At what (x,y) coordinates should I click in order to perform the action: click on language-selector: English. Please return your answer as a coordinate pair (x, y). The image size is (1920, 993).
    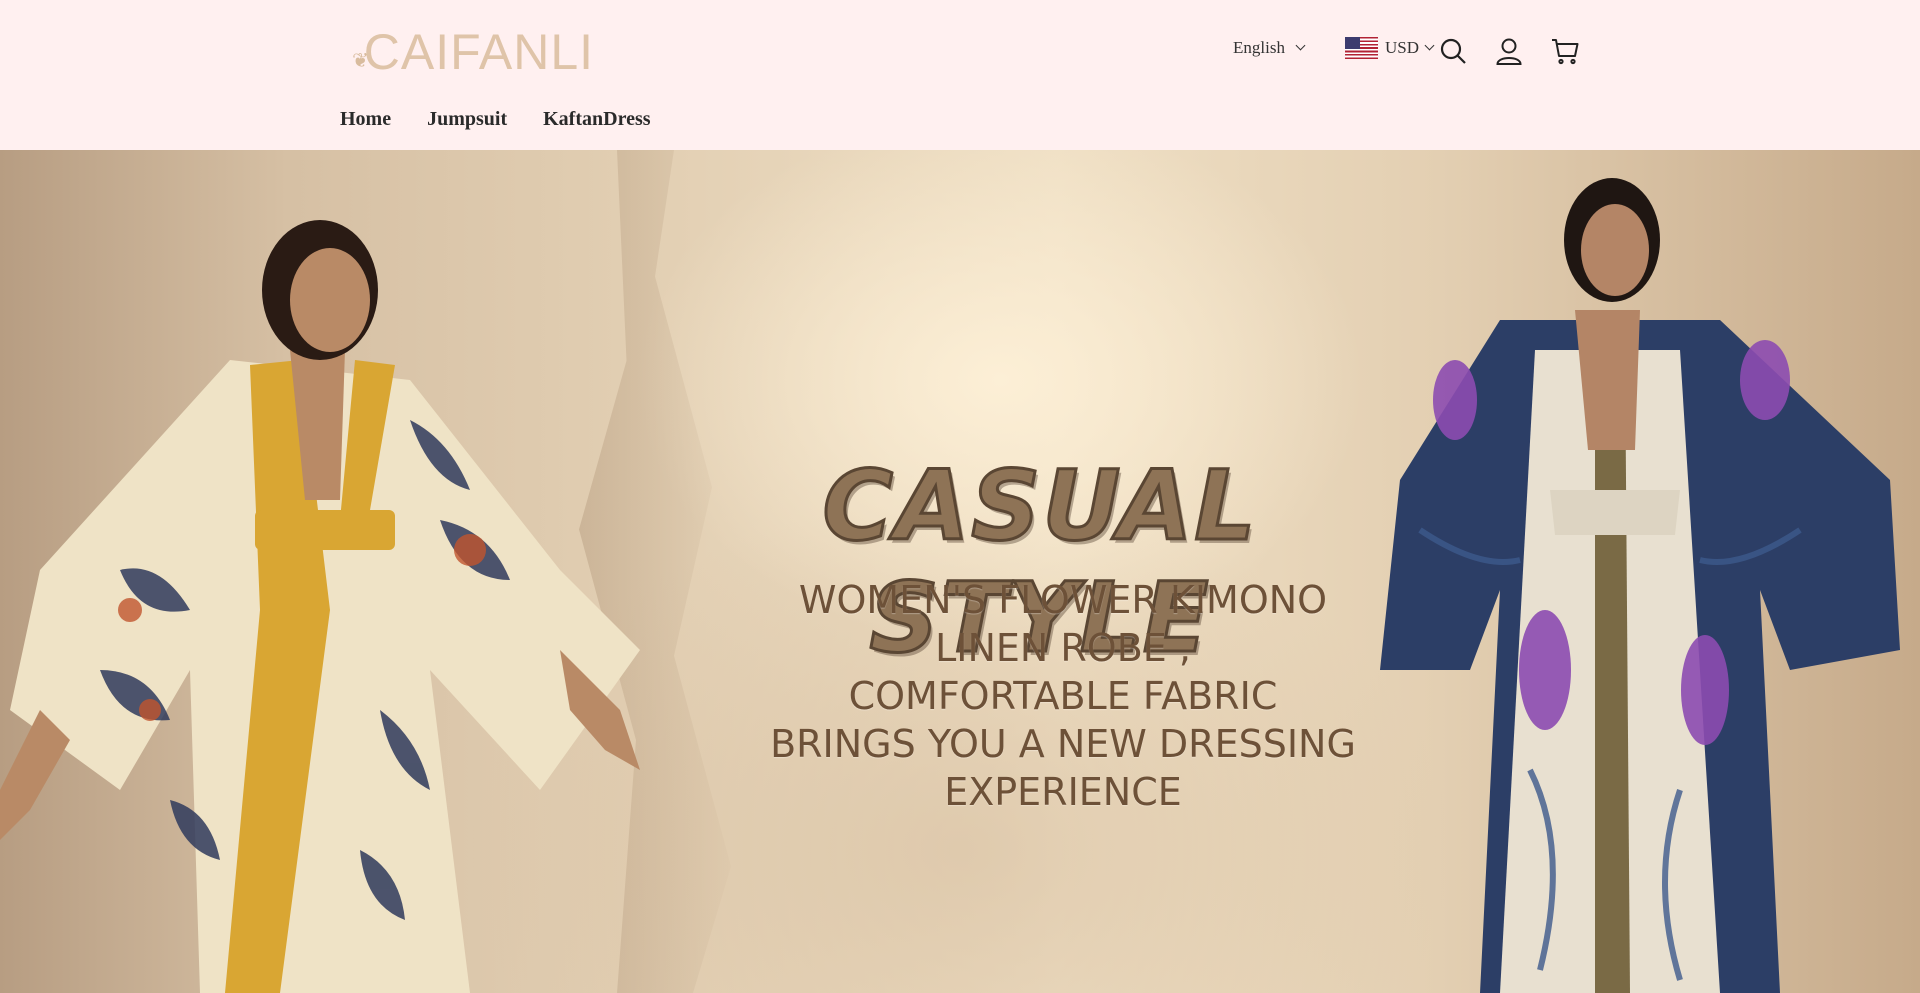
    Looking at the image, I should click on (1269, 48).